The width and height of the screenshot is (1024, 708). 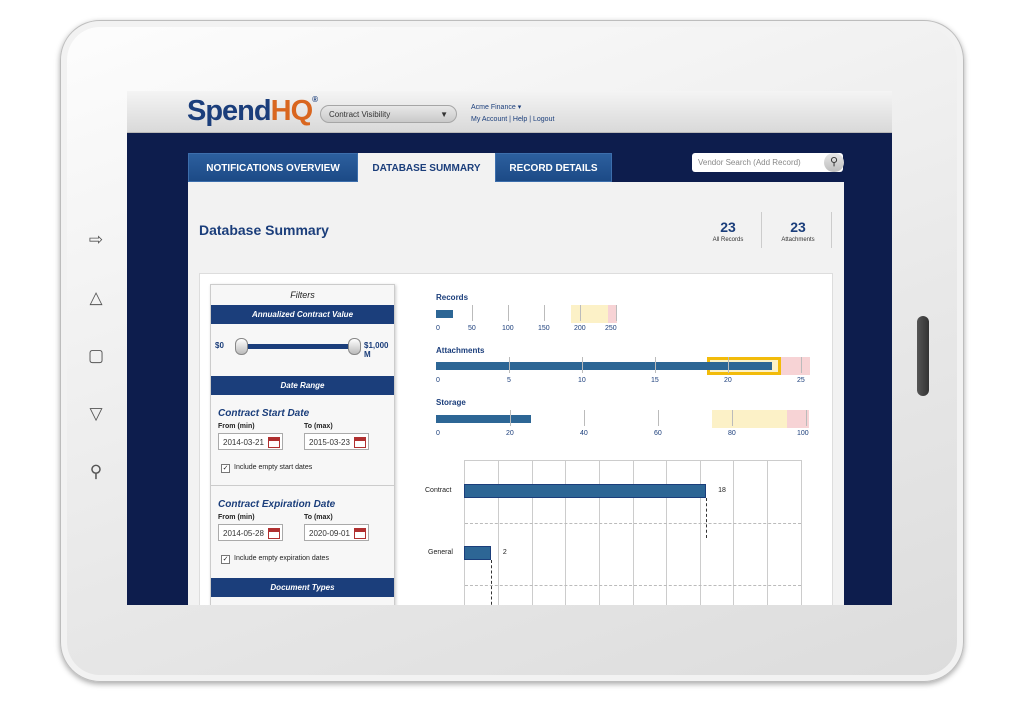 I want to click on data-label: 2, so click(x=504, y=552).